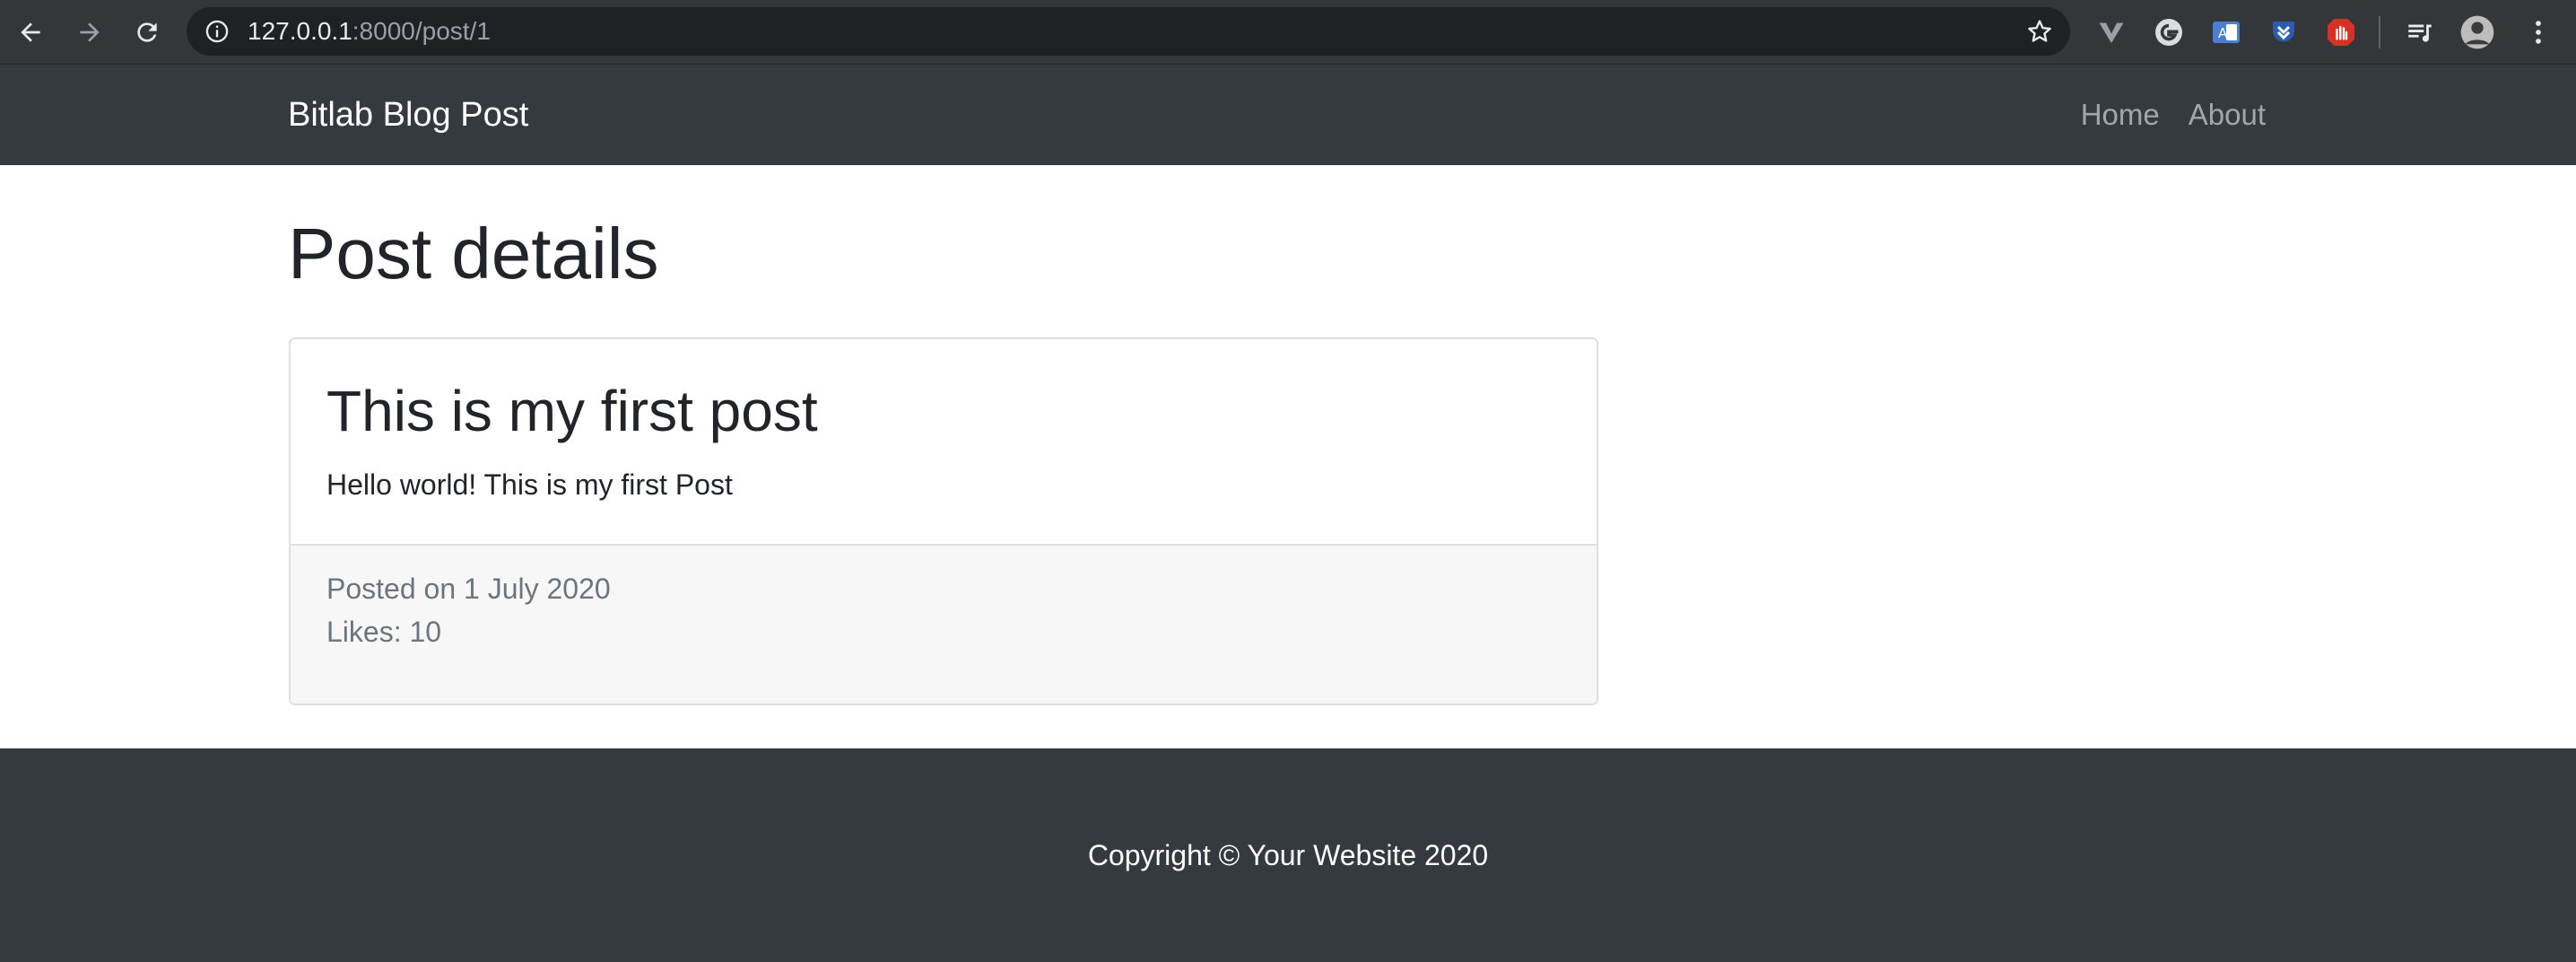 The image size is (2576, 962). I want to click on post-body: Hello world! This is my first Post, so click(529, 484).